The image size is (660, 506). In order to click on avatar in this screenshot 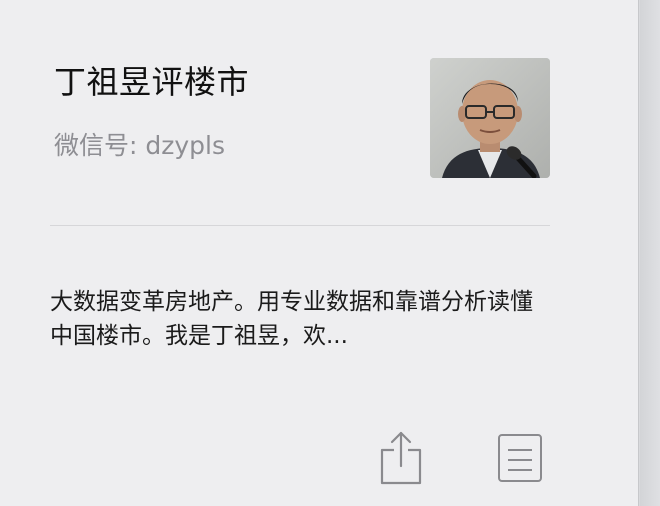, I will do `click(490, 118)`.